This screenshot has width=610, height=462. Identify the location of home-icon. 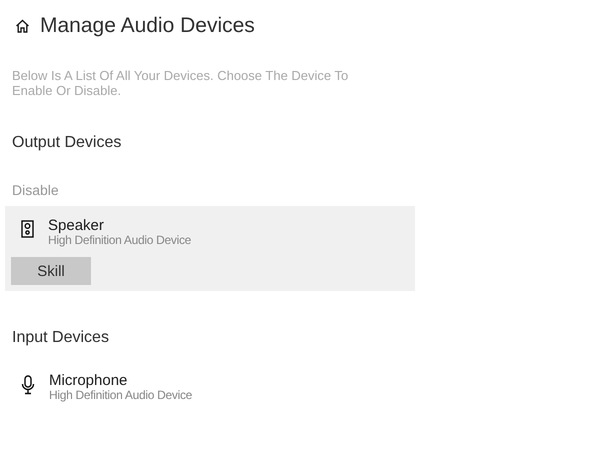
(22, 26).